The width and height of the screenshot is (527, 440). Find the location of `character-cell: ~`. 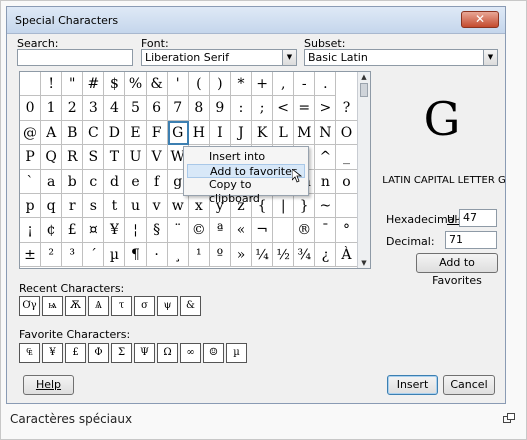

character-cell: ~ is located at coordinates (326, 206).